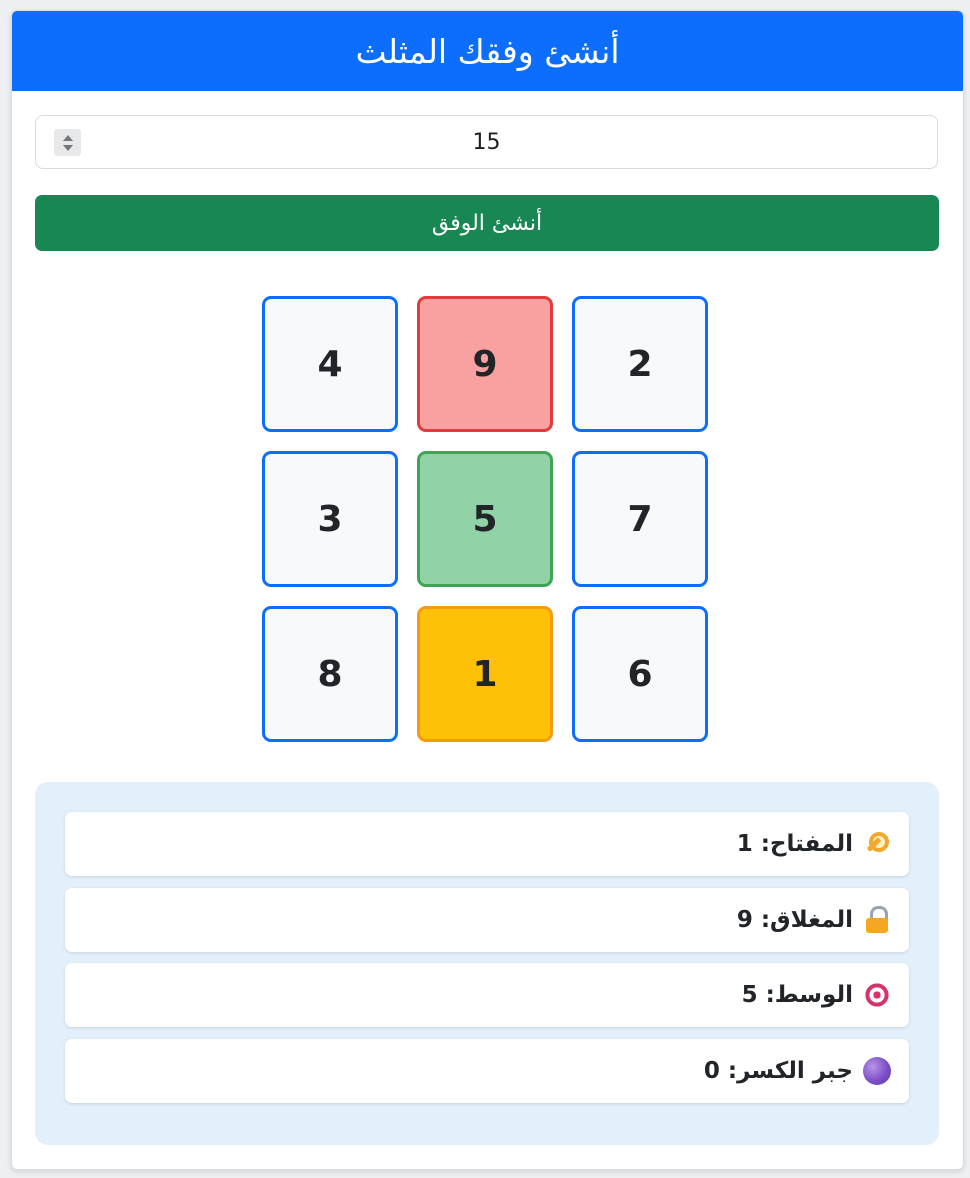 The width and height of the screenshot is (970, 1178). I want to click on info-label: الوسط:, so click(809, 995).